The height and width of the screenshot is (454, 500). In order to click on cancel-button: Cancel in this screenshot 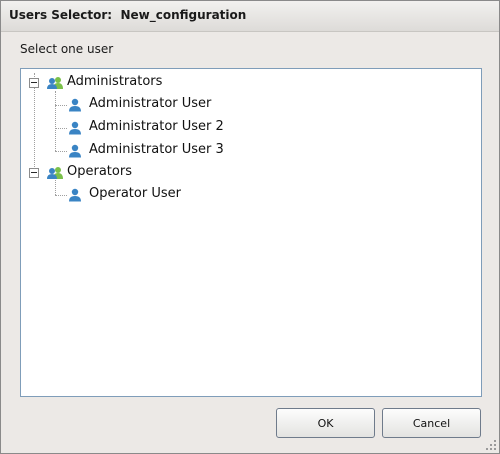, I will do `click(431, 423)`.